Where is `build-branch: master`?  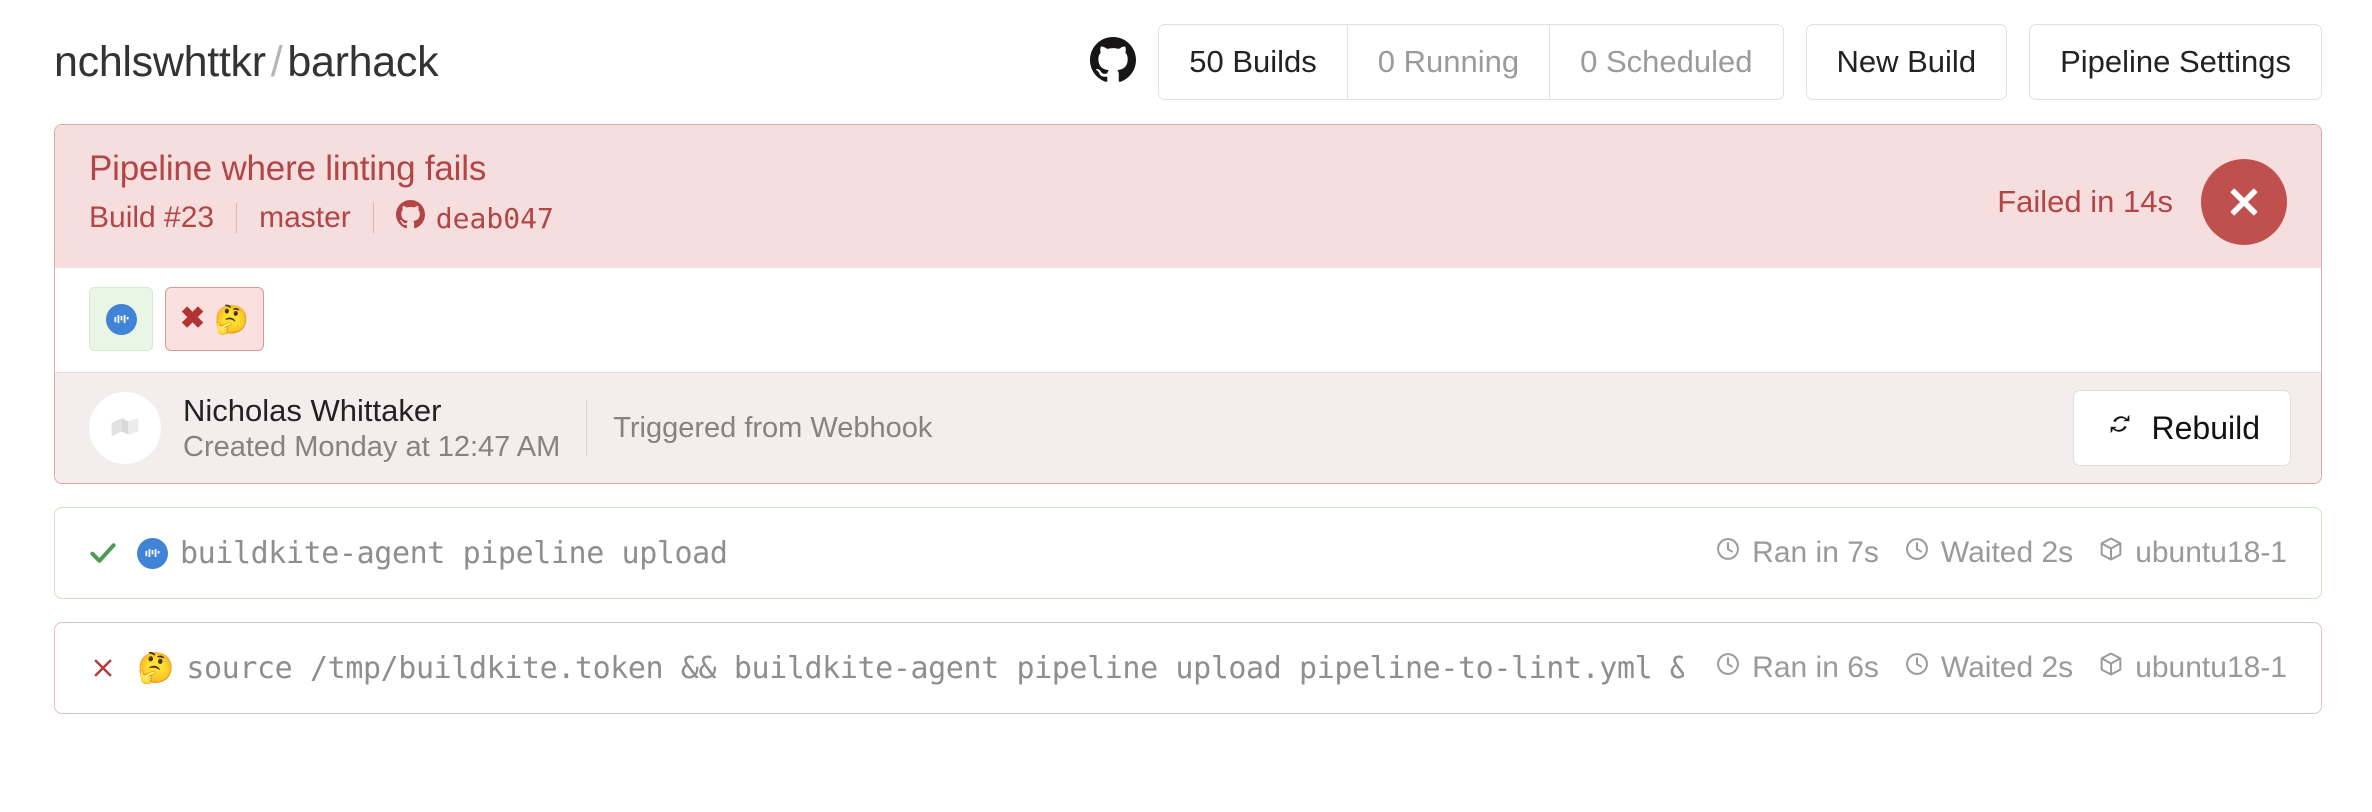
build-branch: master is located at coordinates (305, 218).